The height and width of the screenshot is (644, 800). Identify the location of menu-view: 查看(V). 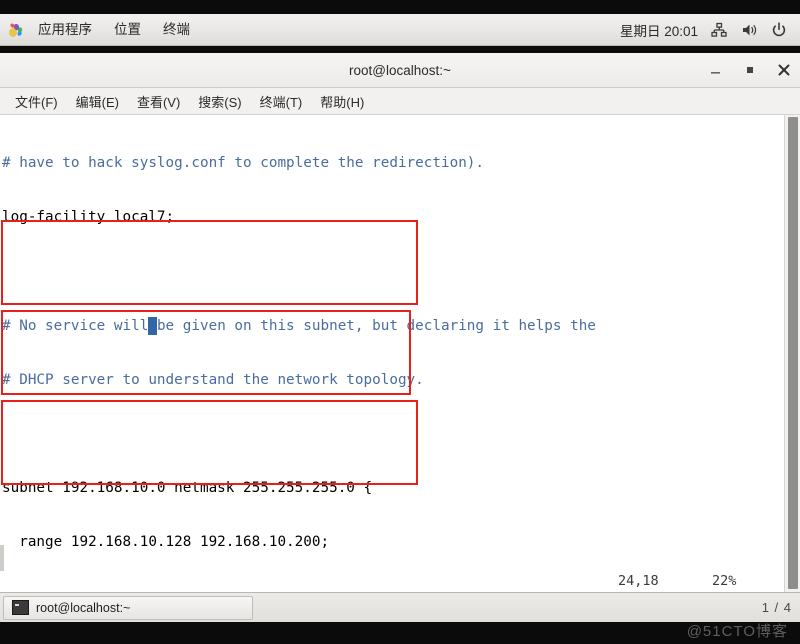
(158, 101).